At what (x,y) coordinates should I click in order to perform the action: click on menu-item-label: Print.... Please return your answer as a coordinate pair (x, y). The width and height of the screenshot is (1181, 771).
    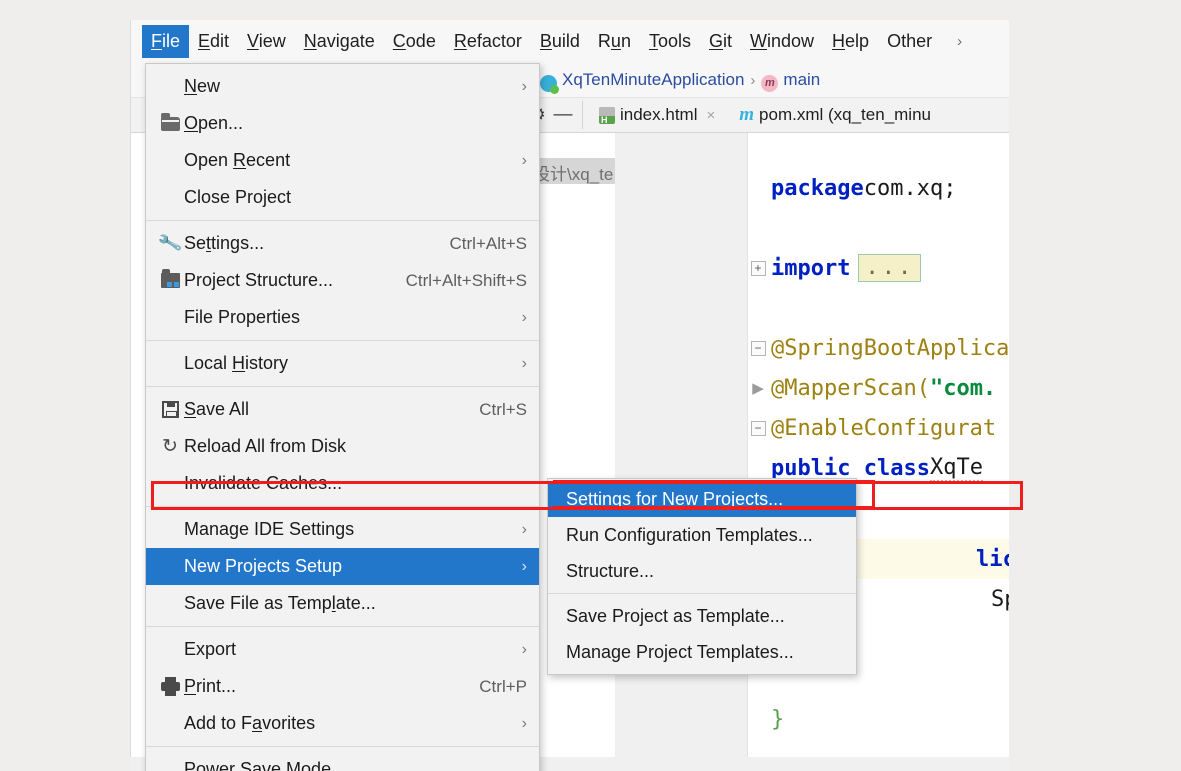
    Looking at the image, I should click on (210, 686).